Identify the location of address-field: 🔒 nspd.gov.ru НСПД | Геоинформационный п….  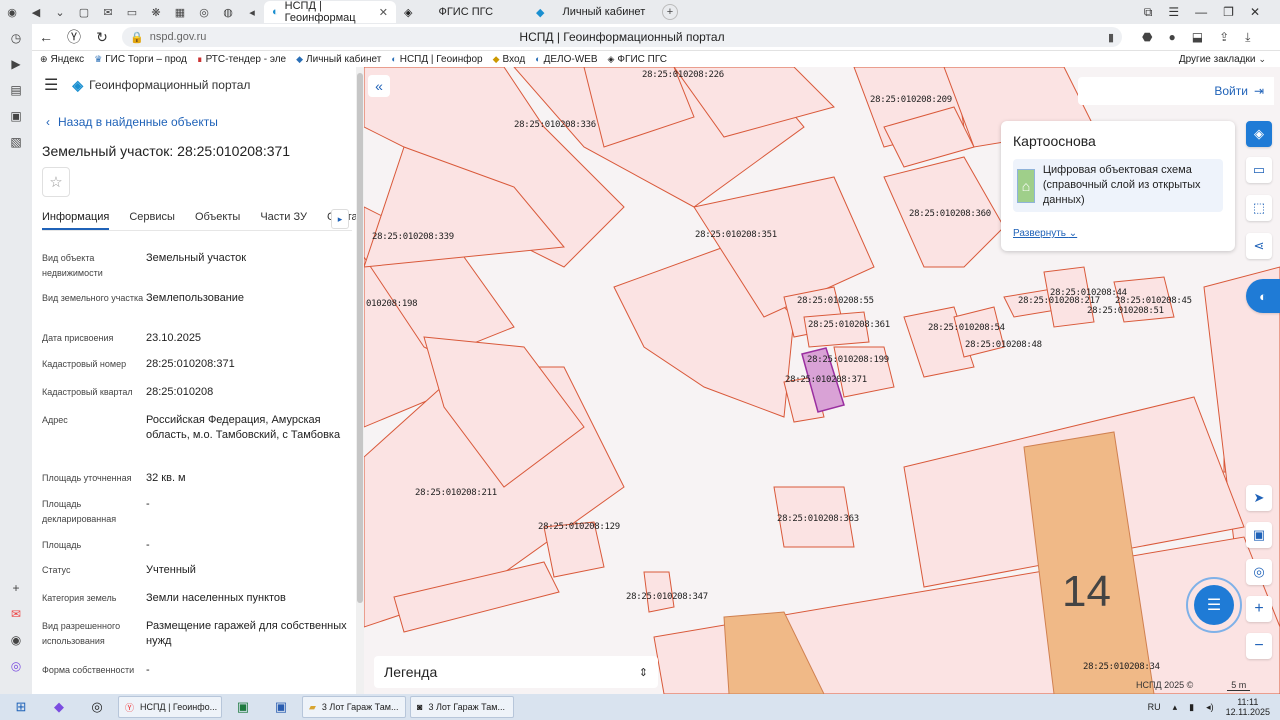
(622, 37).